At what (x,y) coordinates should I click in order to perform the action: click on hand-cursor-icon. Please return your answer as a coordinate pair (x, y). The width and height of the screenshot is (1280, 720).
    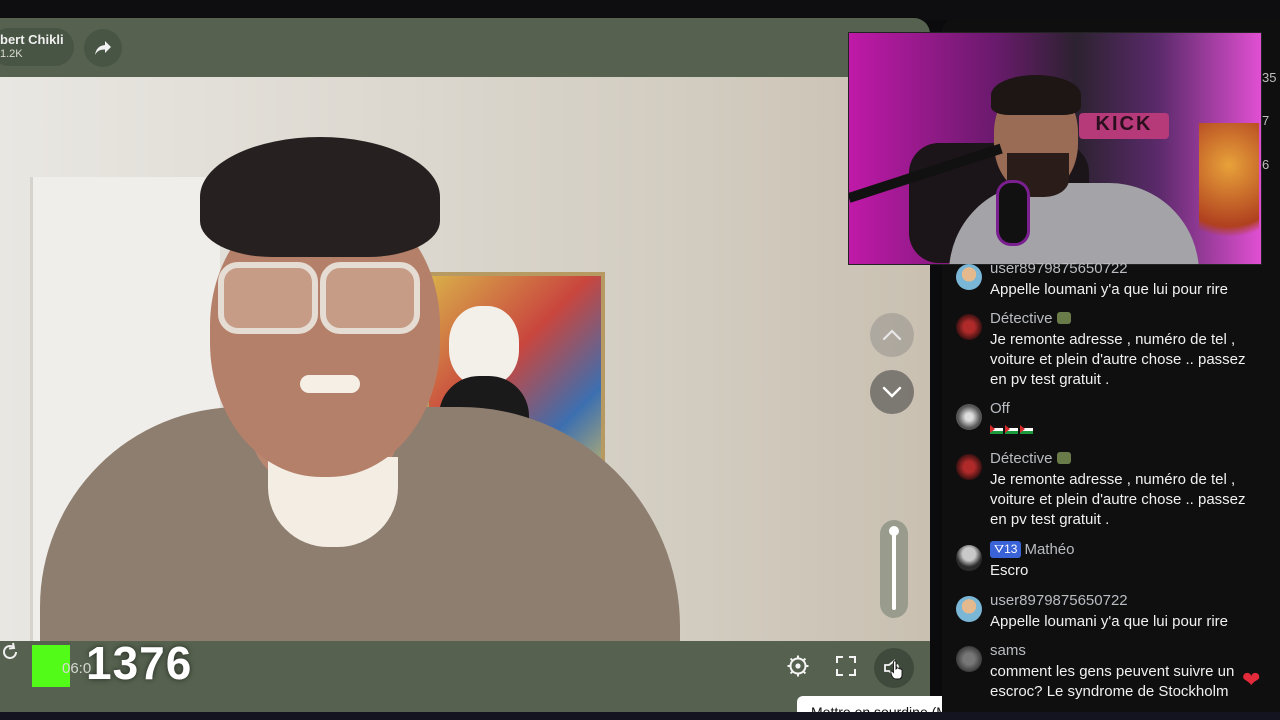
    Looking at the image, I should click on (896, 670).